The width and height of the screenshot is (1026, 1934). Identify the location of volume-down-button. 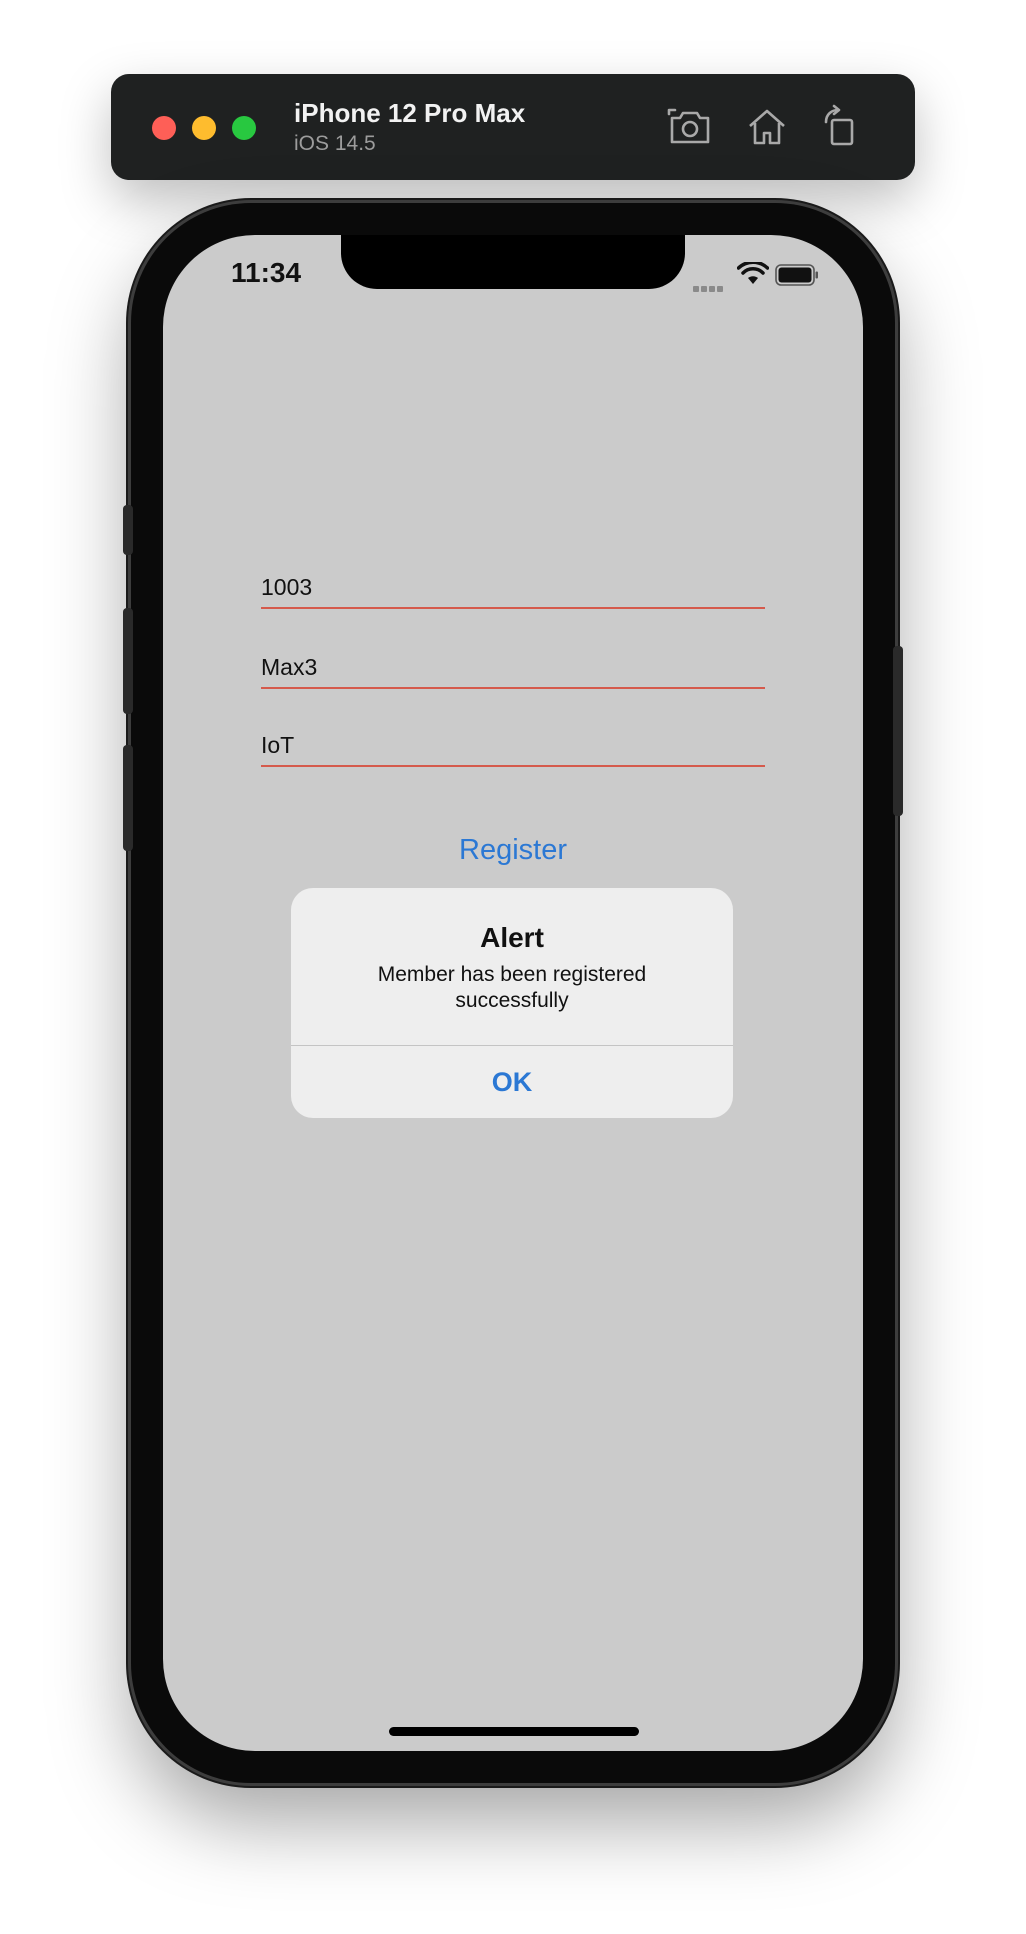
(128, 798).